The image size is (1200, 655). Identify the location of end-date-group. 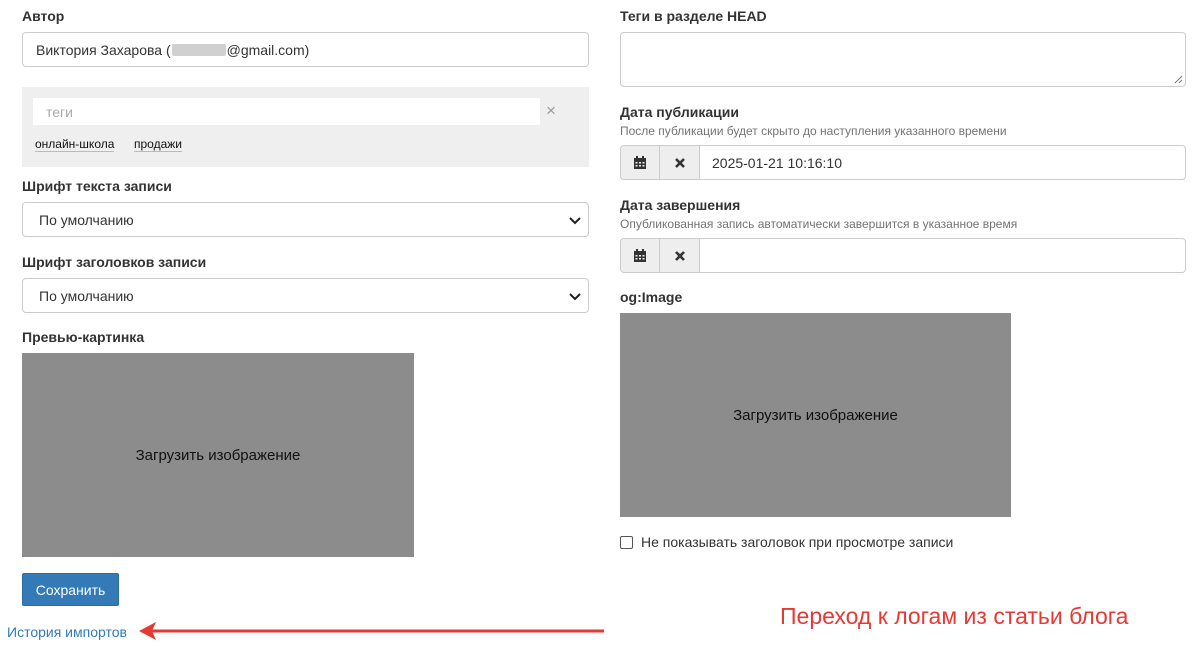
(903, 255).